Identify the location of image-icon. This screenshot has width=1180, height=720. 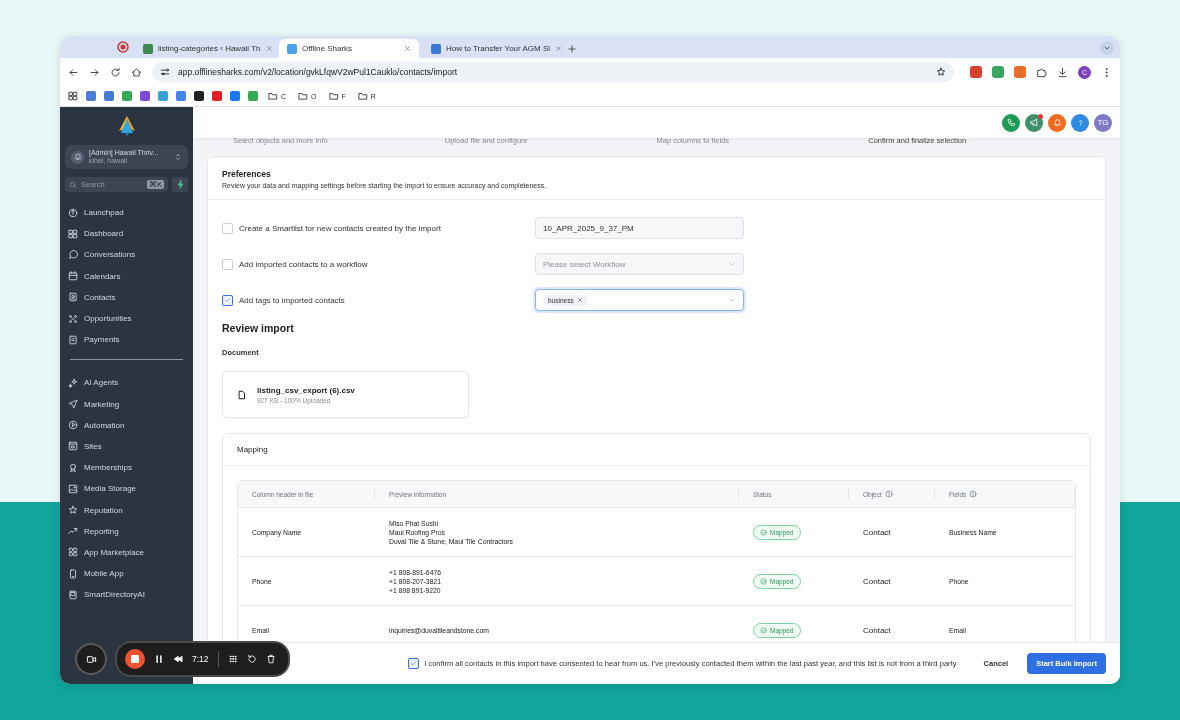
(73, 488).